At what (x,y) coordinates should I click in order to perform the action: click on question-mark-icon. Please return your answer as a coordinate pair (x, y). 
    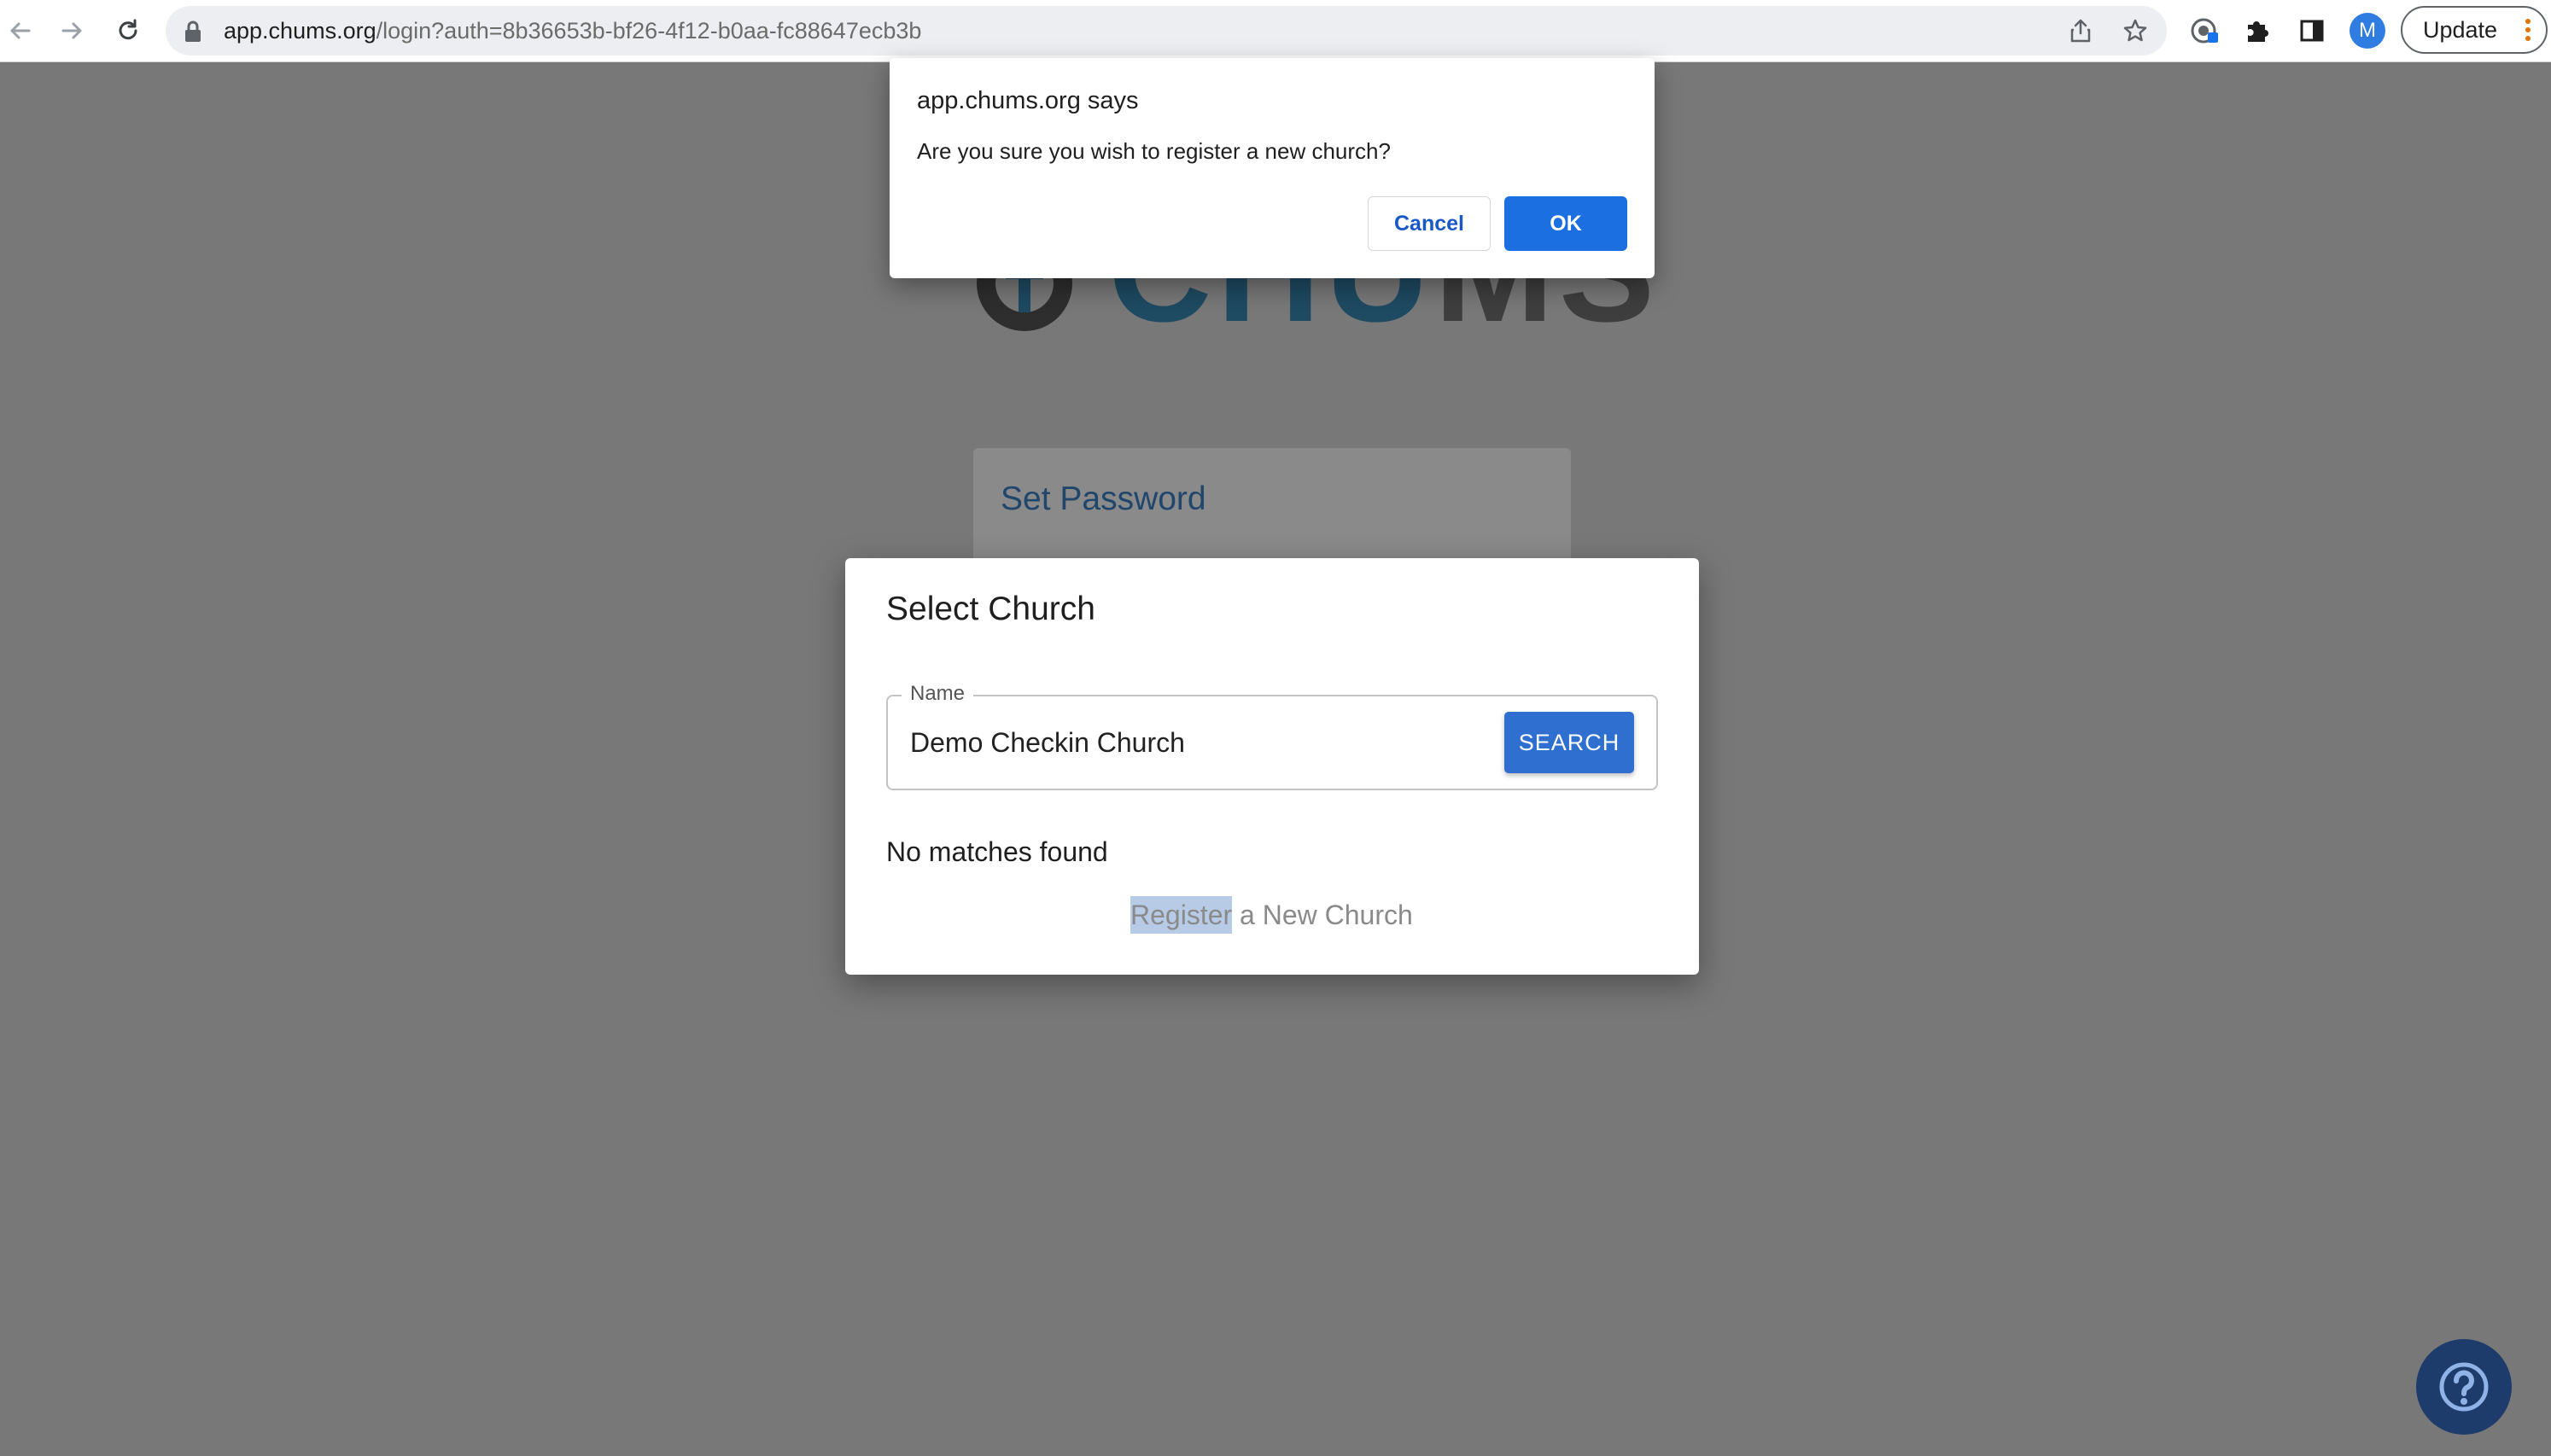
    Looking at the image, I should click on (2464, 1387).